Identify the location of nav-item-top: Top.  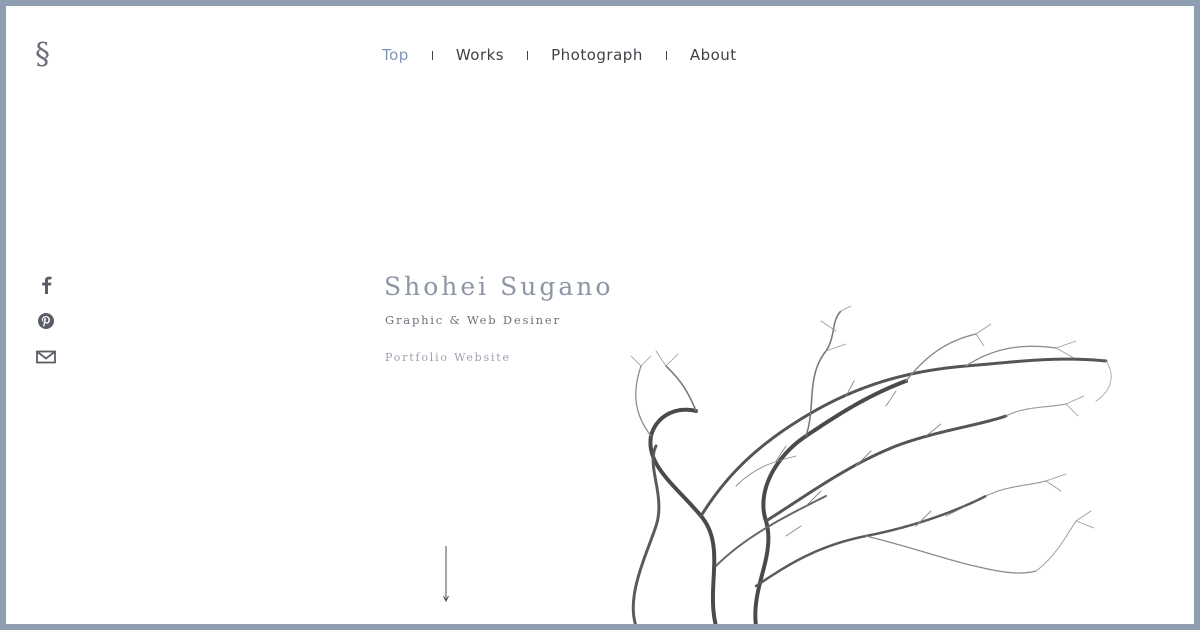
(395, 55).